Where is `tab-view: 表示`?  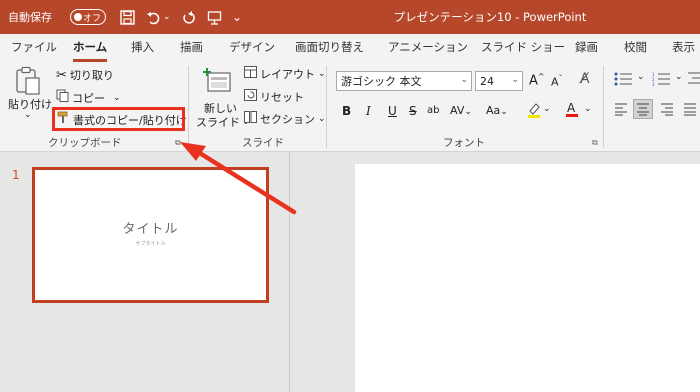 tab-view: 表示 is located at coordinates (683, 49).